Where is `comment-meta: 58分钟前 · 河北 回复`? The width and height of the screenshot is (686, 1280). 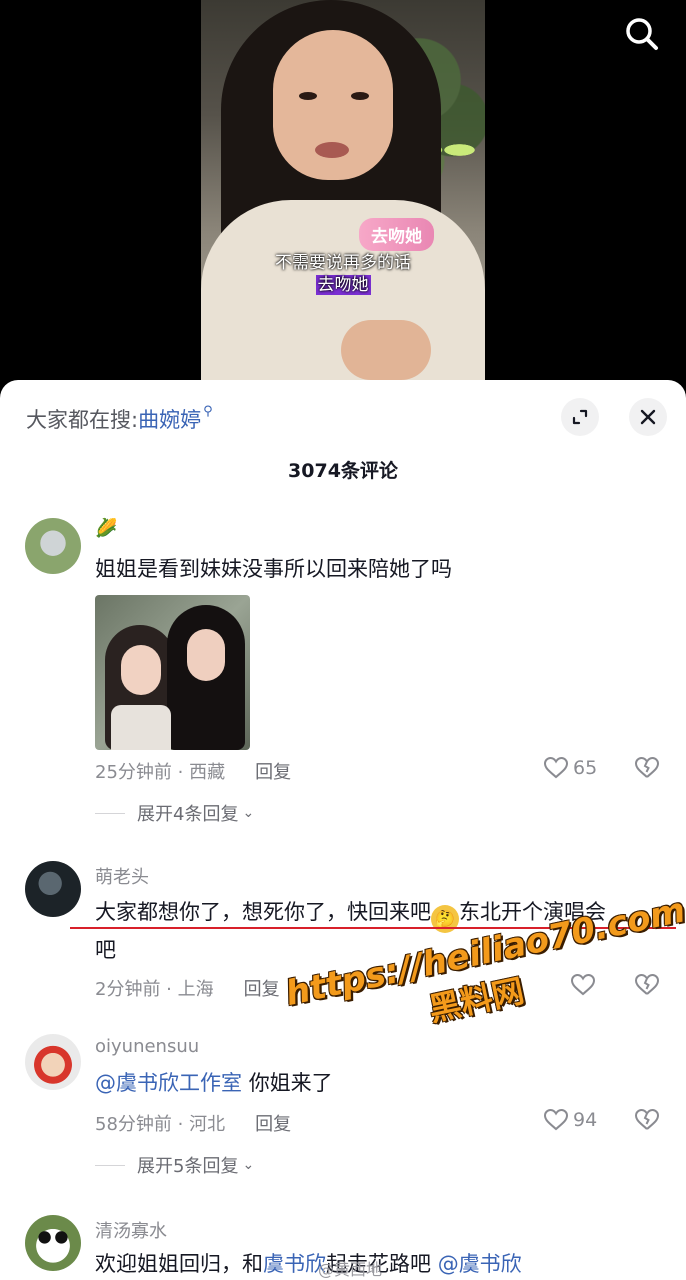 comment-meta: 58分钟前 · 河北 回复 is located at coordinates (193, 1123).